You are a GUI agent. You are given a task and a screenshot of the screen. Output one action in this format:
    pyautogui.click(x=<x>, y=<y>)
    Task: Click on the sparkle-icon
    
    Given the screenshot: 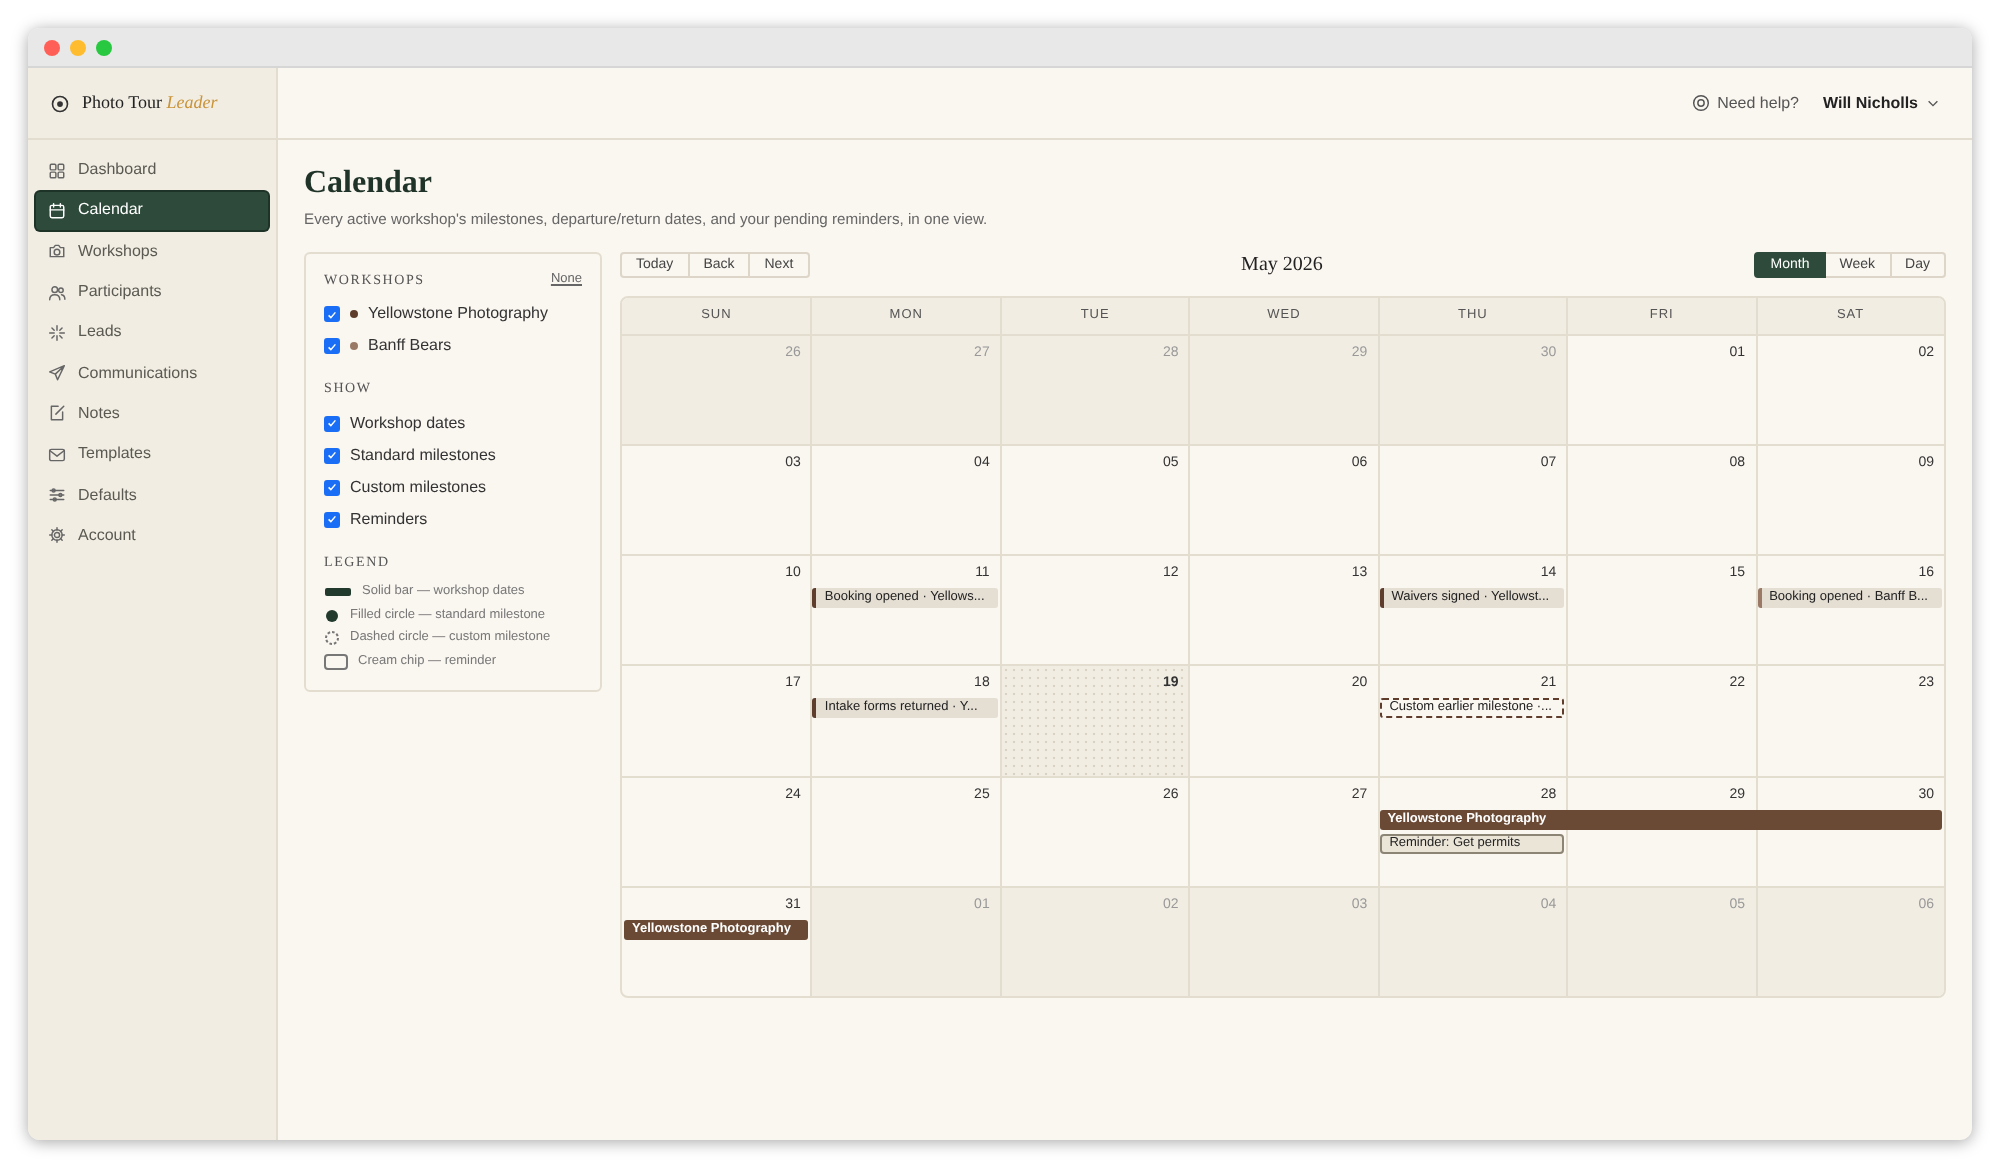 What is the action you would take?
    pyautogui.click(x=57, y=332)
    